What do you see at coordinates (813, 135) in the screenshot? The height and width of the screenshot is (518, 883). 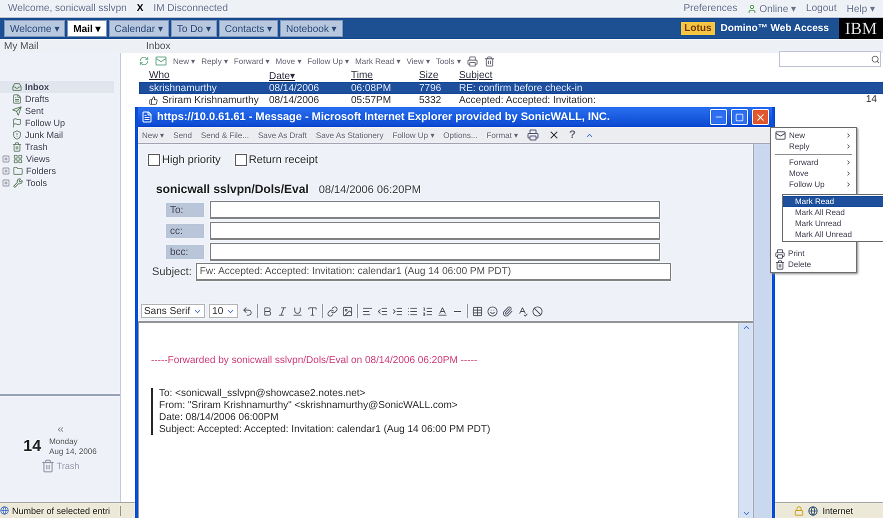 I see `menu-item: New` at bounding box center [813, 135].